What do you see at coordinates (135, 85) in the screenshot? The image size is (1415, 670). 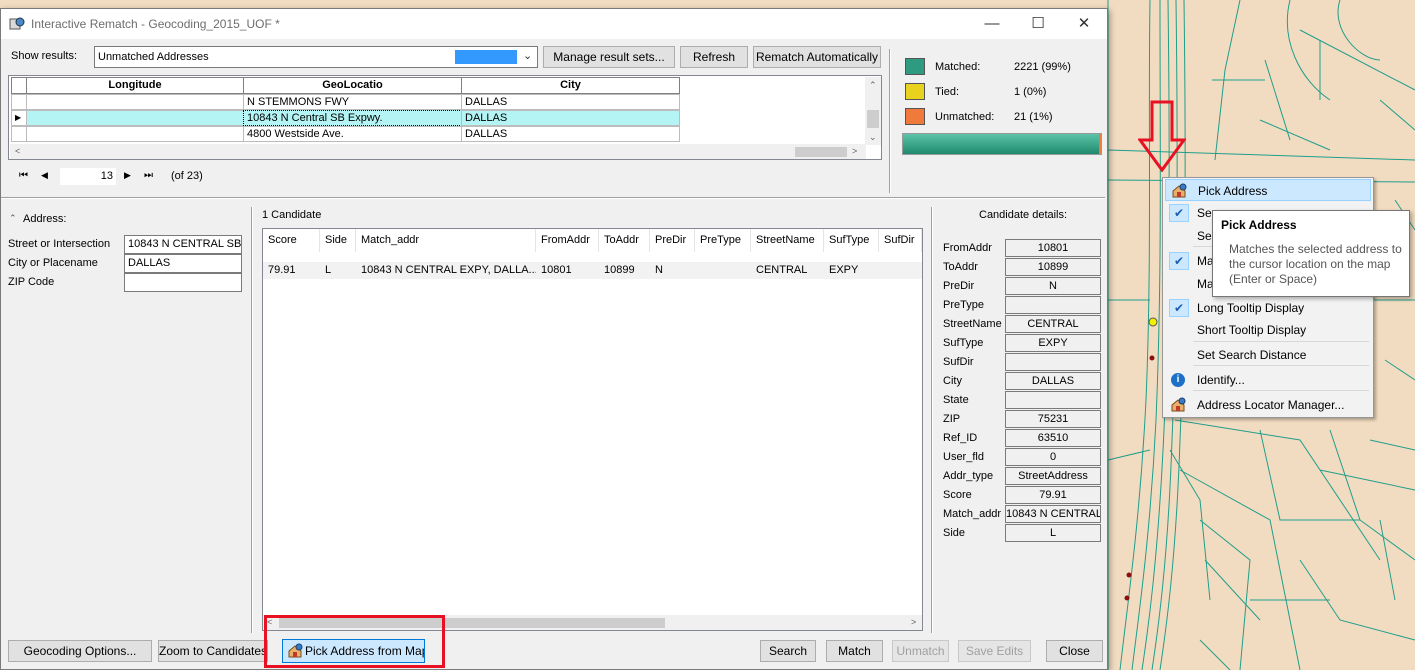 I see `column-header-longitude: Longitude` at bounding box center [135, 85].